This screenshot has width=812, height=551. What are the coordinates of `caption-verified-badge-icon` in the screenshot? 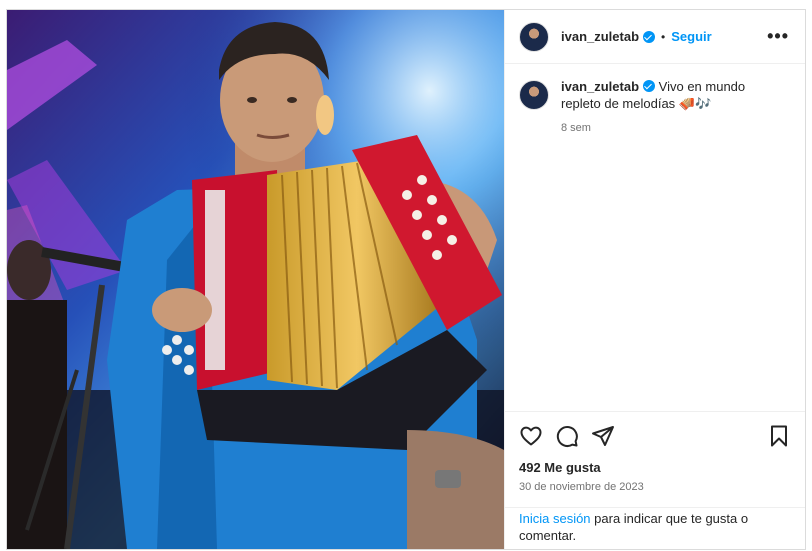 It's located at (649, 86).